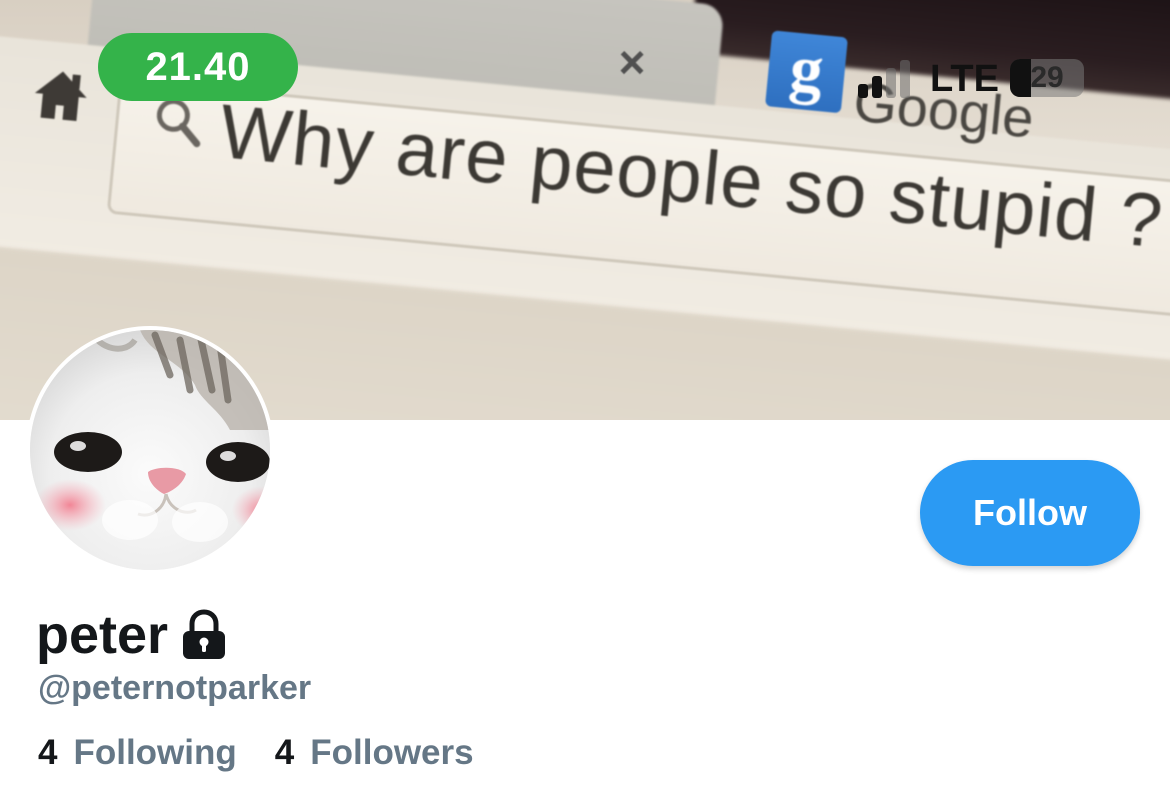  I want to click on avatar-image, so click(150, 450).